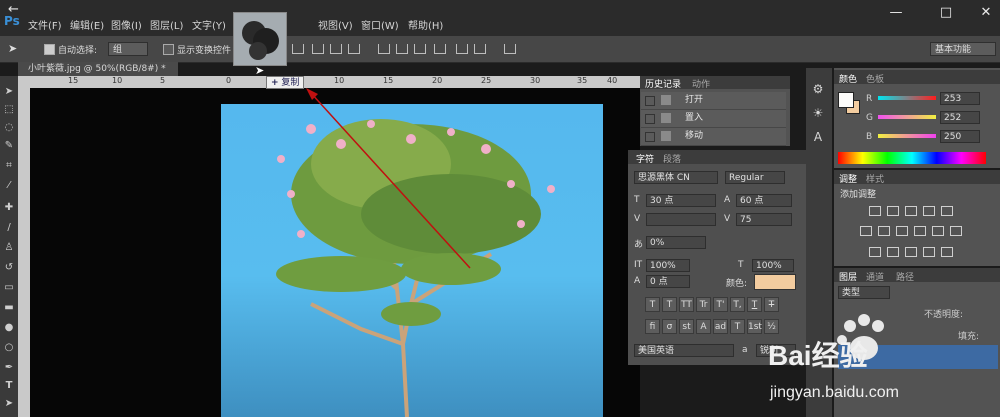 The image size is (1000, 417). Describe the element at coordinates (669, 326) in the screenshot. I see `contextual-alt-button: σ` at that location.